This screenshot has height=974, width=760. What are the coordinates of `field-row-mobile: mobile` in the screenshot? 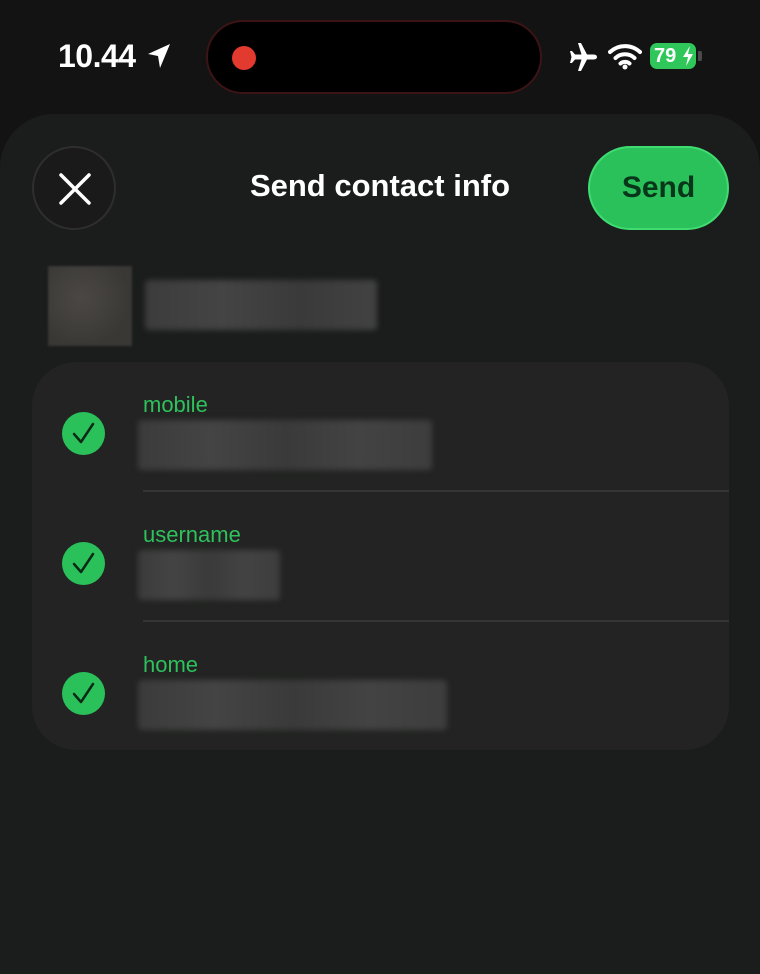 It's located at (380, 427).